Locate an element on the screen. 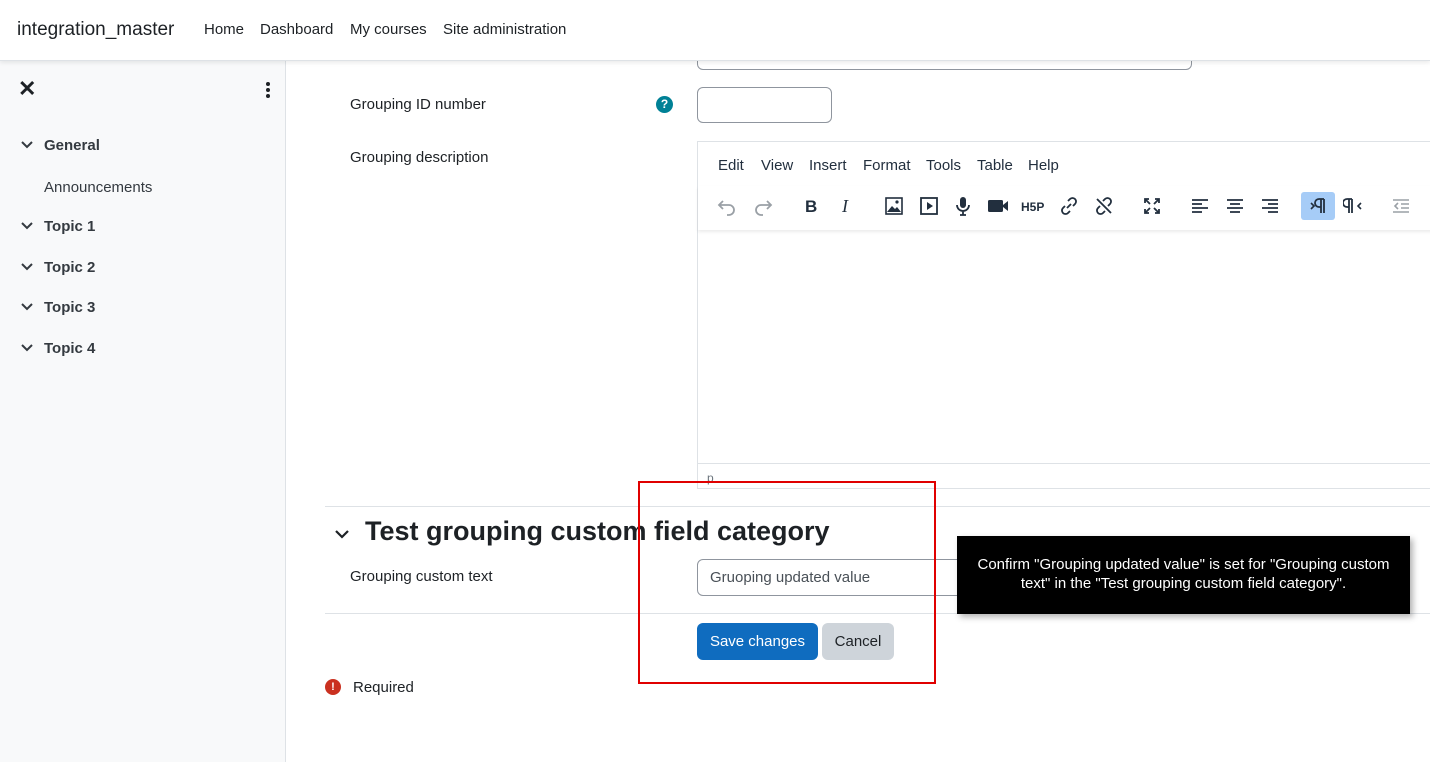 This screenshot has width=1430, height=762. activity-announcements: Announcements is located at coordinates (98, 187).